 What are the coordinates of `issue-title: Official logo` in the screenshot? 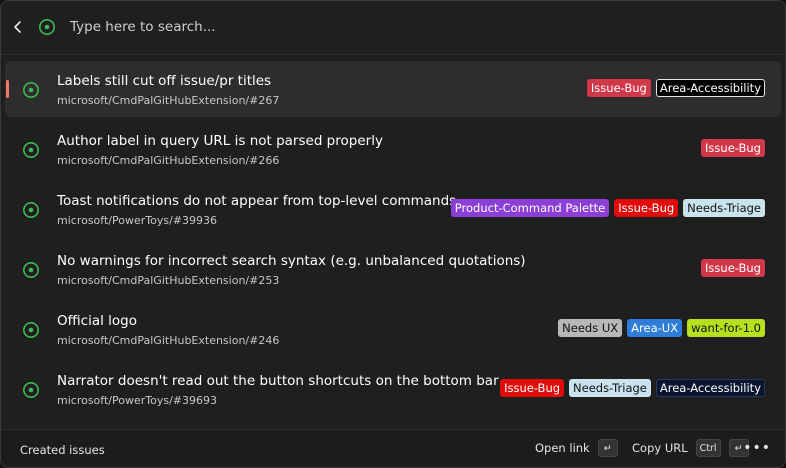 It's located at (97, 321).